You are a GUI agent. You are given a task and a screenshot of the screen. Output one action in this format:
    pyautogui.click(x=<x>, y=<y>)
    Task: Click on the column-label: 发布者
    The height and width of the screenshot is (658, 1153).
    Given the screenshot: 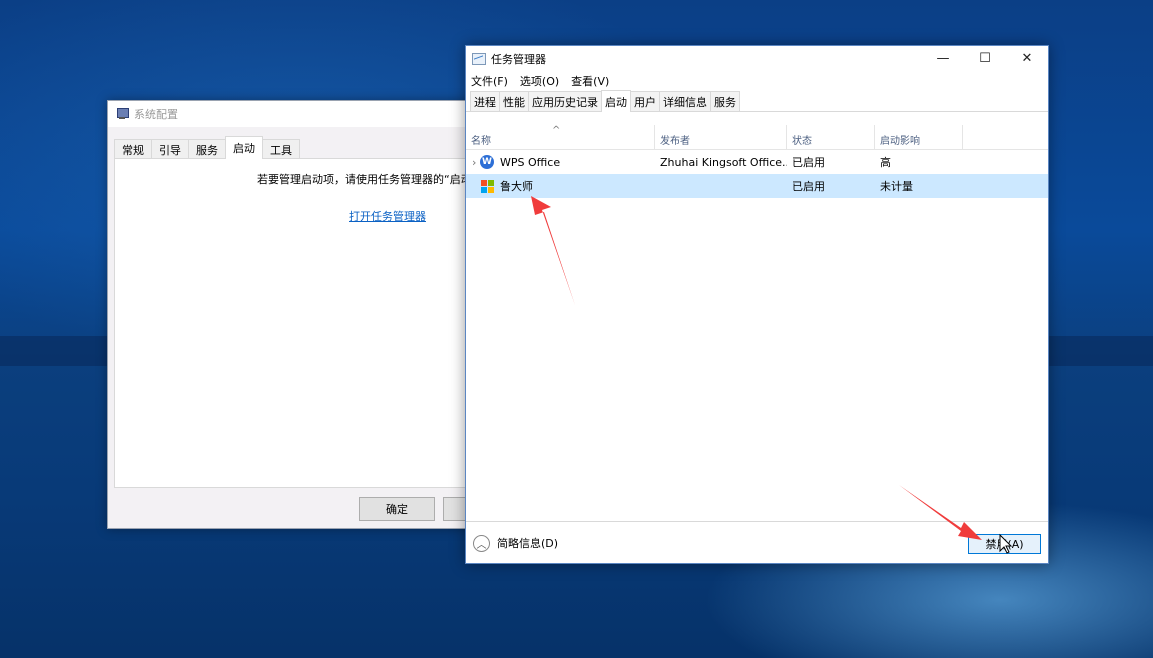 What is the action you would take?
    pyautogui.click(x=675, y=141)
    